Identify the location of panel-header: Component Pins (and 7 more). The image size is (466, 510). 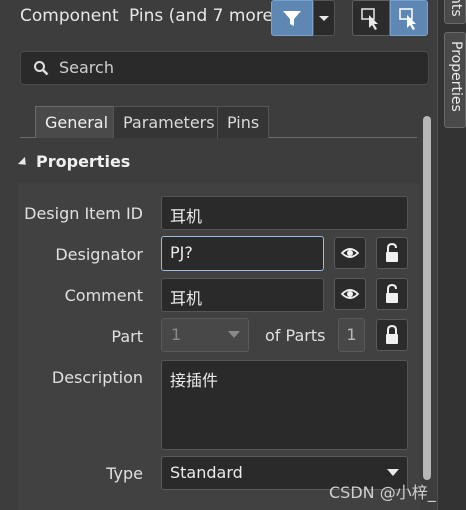
(218, 18).